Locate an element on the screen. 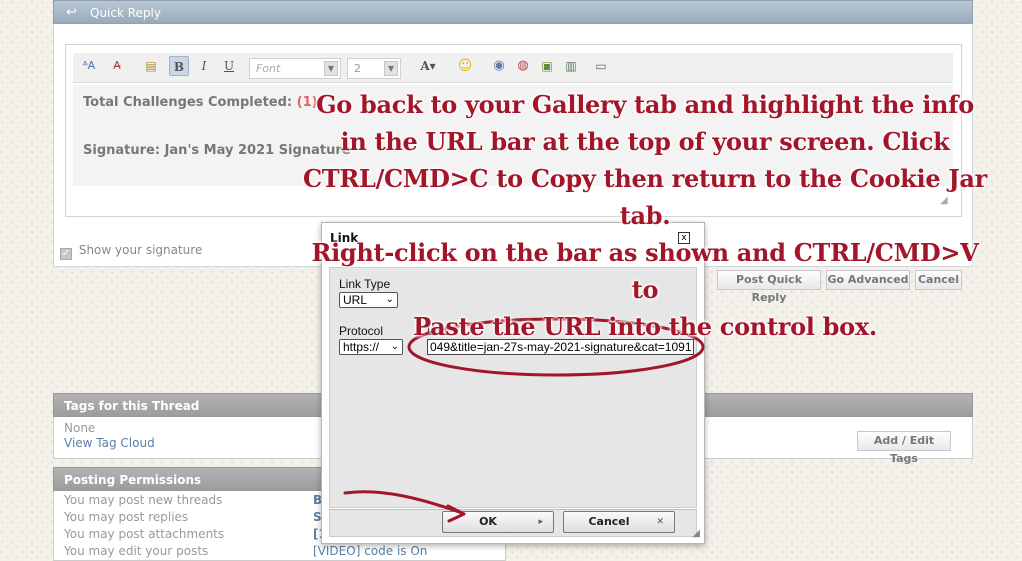  ok-pointer-arrow is located at coordinates (403, 502).